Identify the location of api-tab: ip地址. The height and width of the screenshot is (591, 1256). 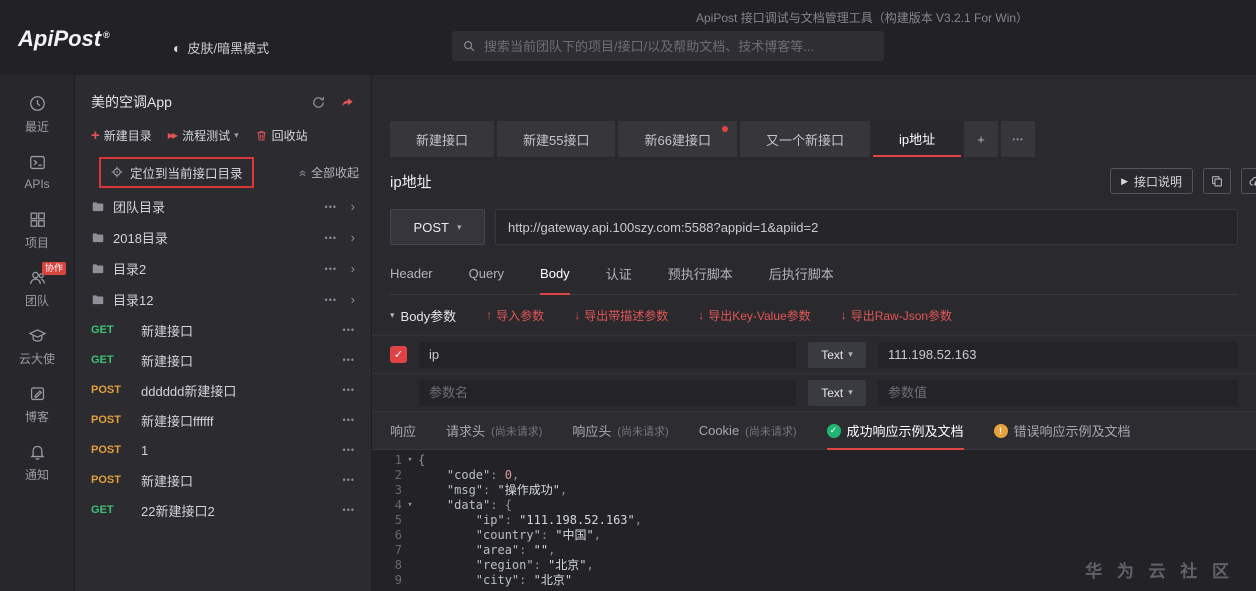
(917, 139).